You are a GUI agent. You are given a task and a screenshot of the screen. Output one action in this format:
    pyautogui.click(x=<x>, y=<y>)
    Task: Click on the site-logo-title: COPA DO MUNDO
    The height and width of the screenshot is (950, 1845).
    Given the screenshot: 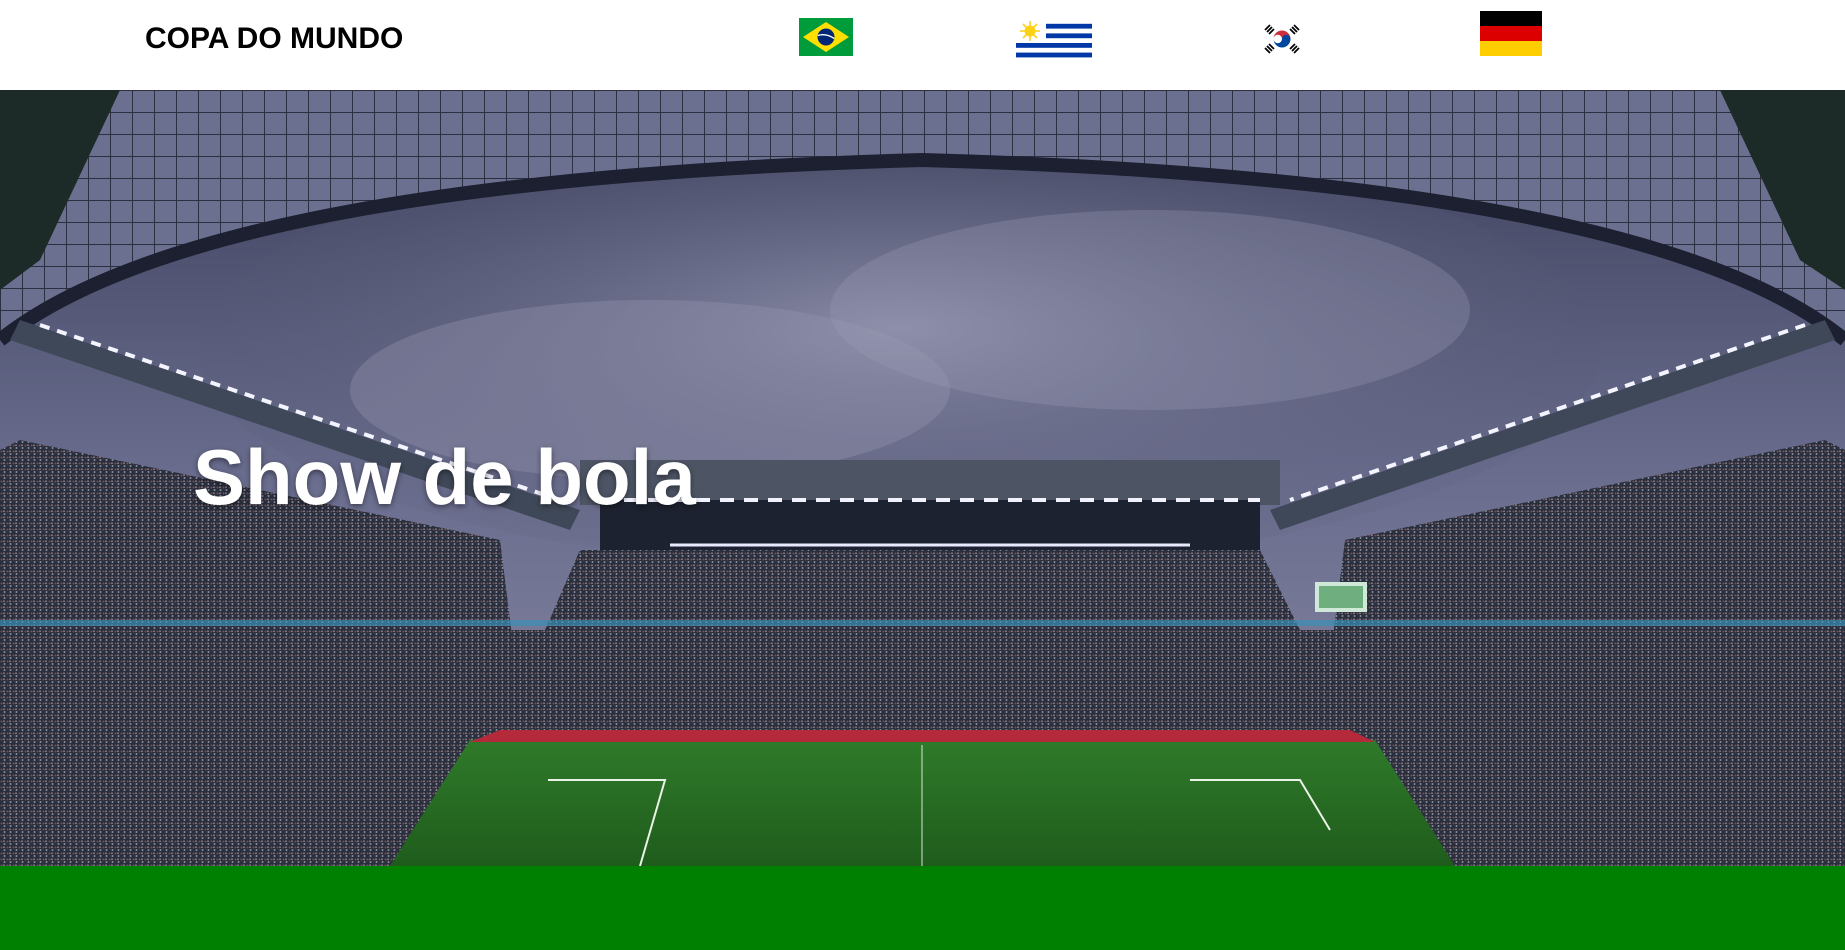 What is the action you would take?
    pyautogui.click(x=274, y=39)
    